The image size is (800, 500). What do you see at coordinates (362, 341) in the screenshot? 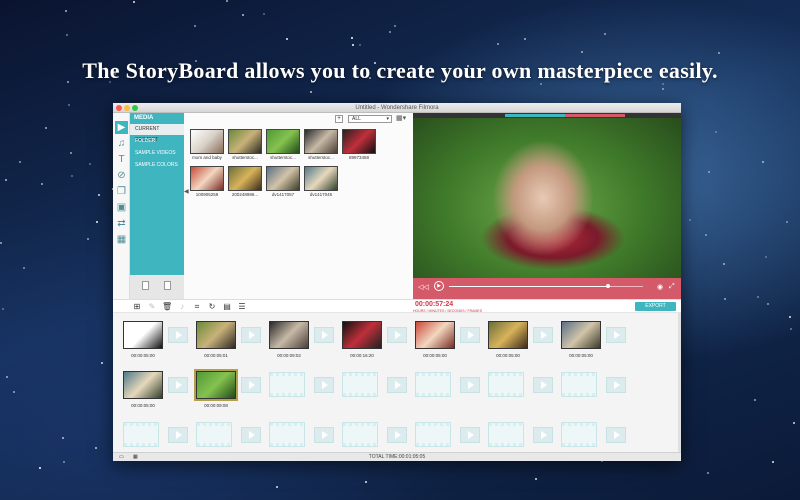
I see `storyboard-clip: 00:00:16:20` at bounding box center [362, 341].